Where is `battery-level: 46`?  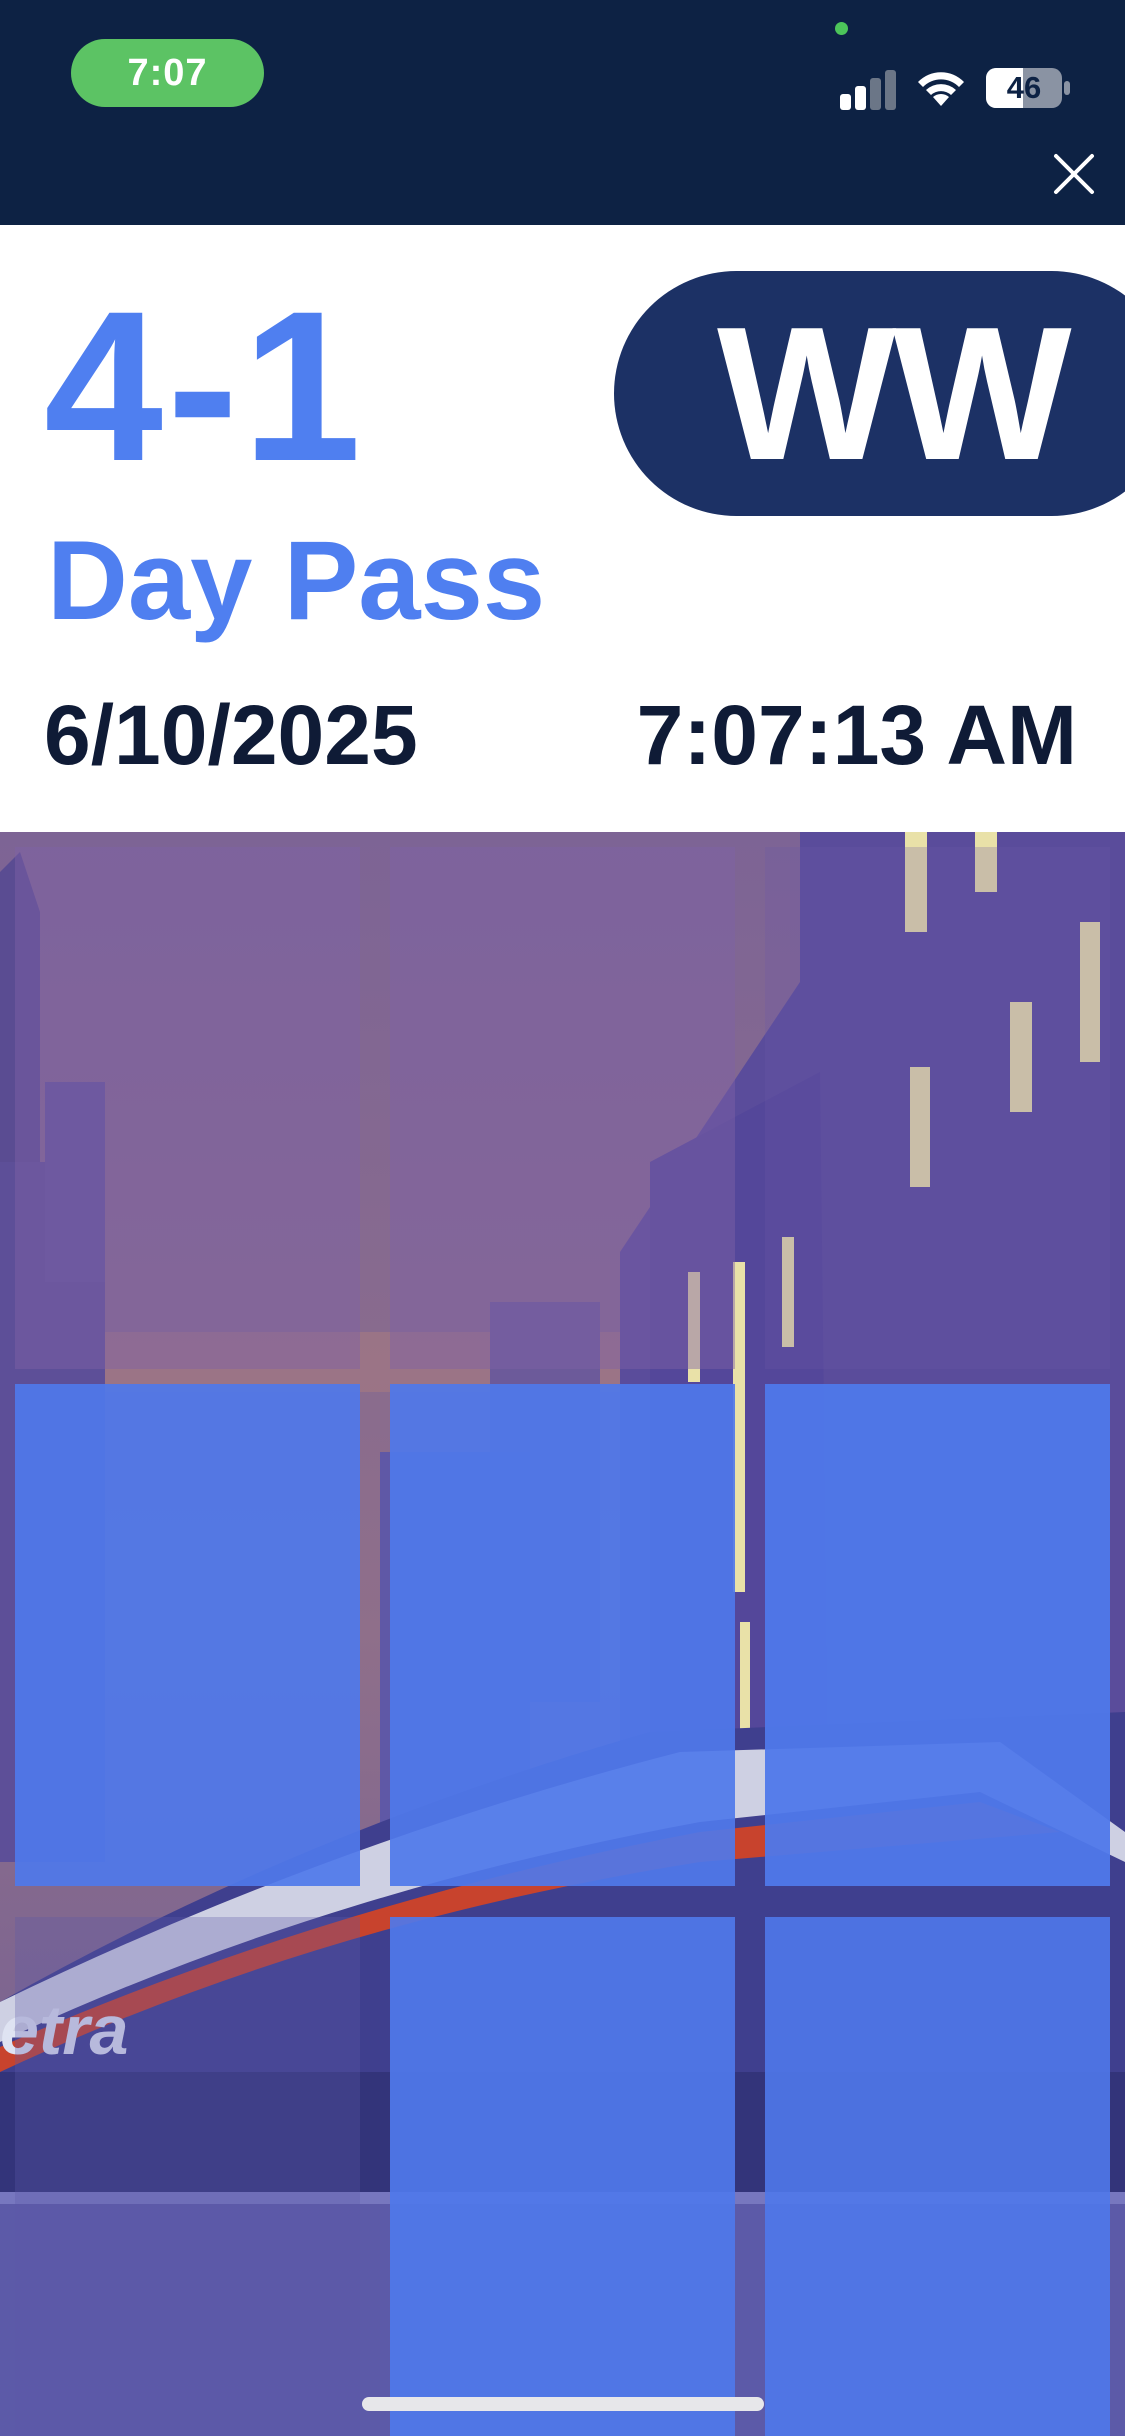
battery-level: 46 is located at coordinates (1024, 87).